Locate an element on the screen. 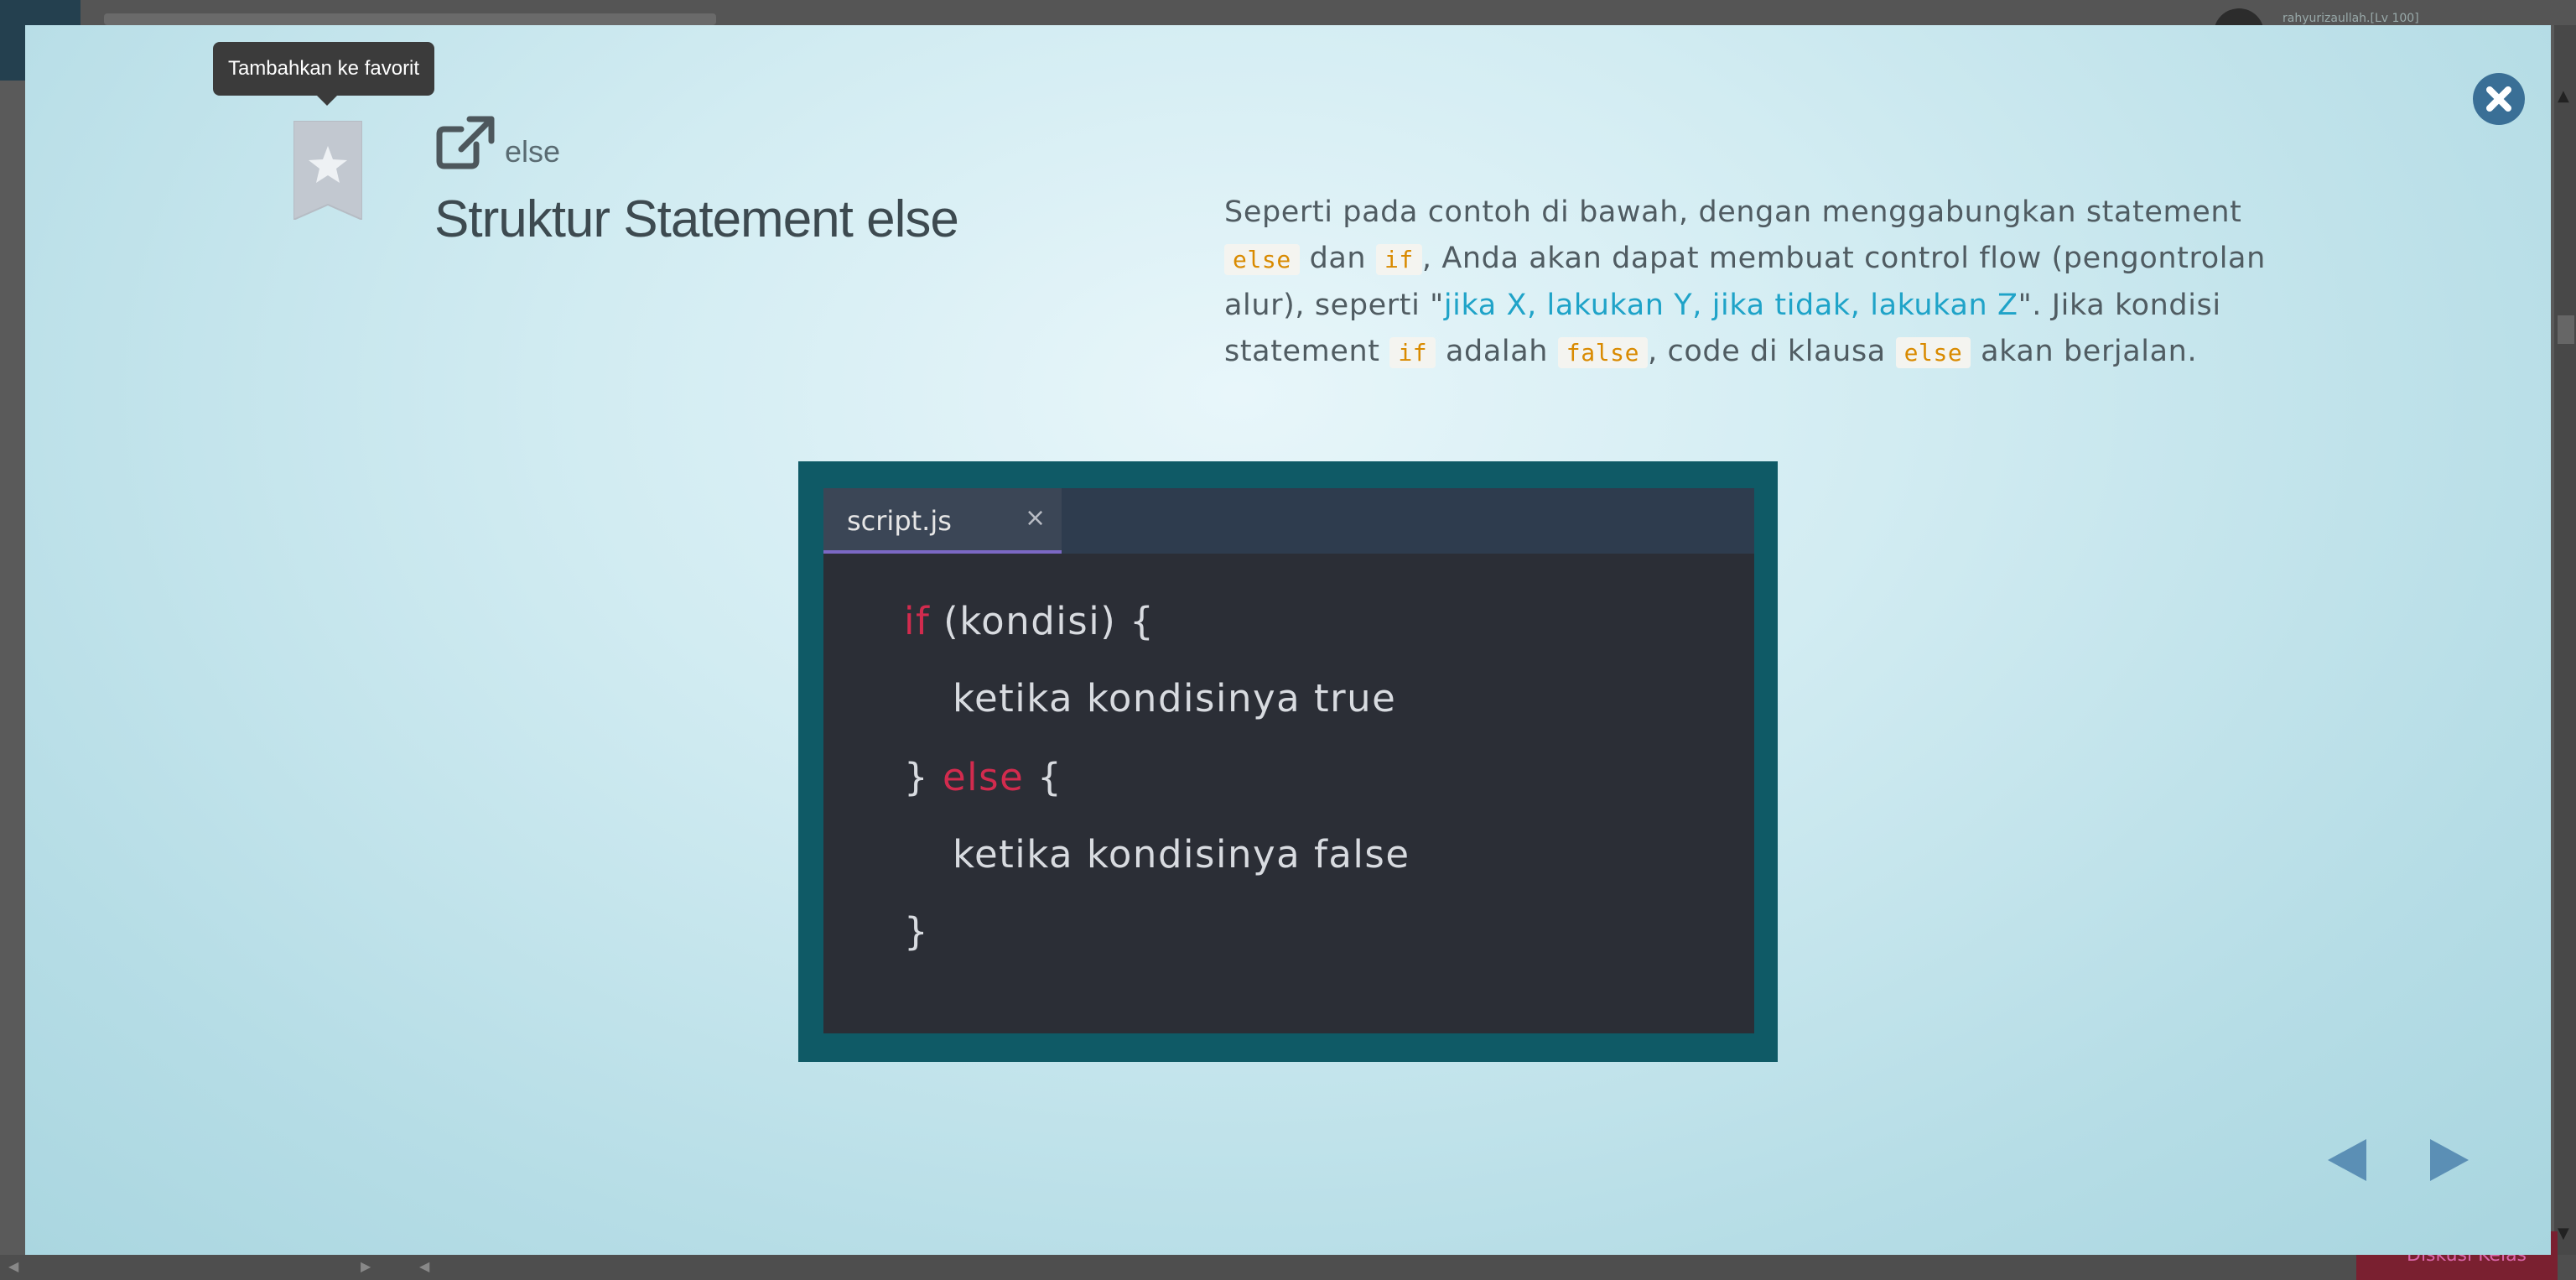 The width and height of the screenshot is (2576, 1280). triangle-right-icon is located at coordinates (2449, 1160).